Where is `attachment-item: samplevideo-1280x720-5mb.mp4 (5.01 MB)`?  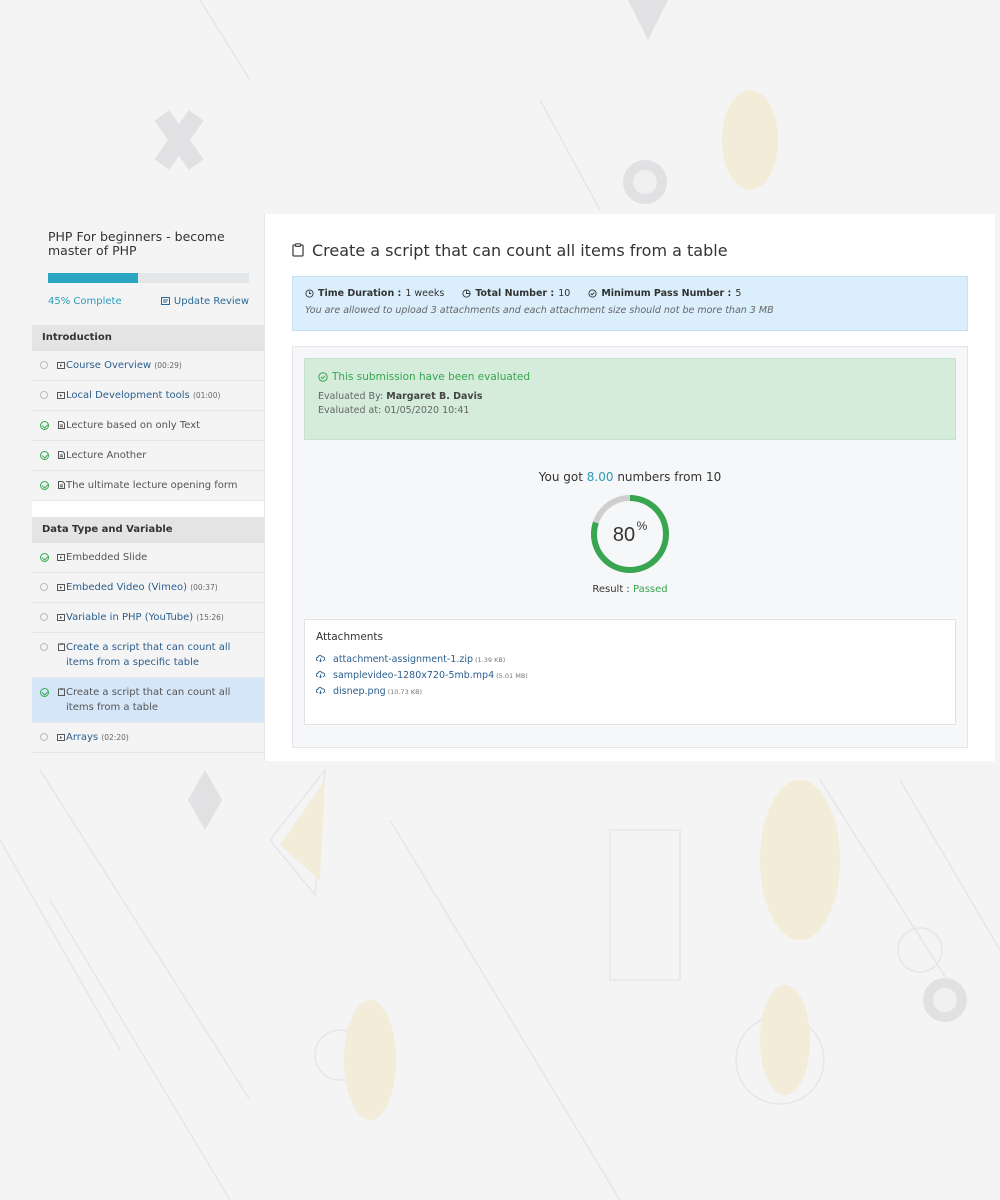
attachment-item: samplevideo-1280x720-5mb.mp4 (5.01 MB) is located at coordinates (629, 675).